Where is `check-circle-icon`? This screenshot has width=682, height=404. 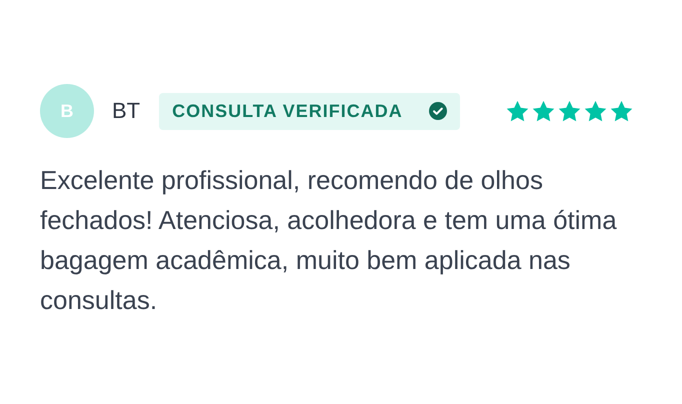 check-circle-icon is located at coordinates (438, 111).